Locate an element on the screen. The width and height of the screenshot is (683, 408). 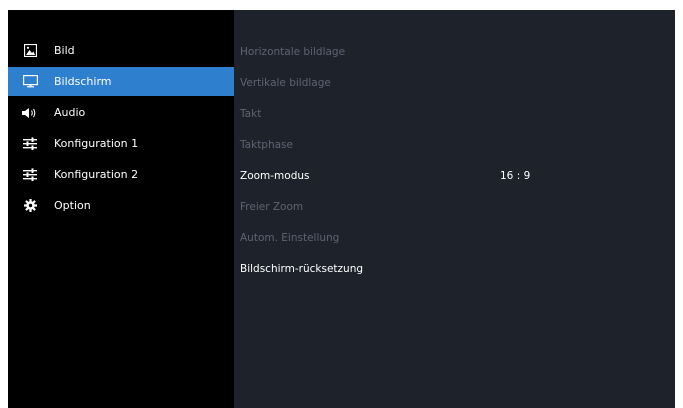
speaker-icon is located at coordinates (30, 113).